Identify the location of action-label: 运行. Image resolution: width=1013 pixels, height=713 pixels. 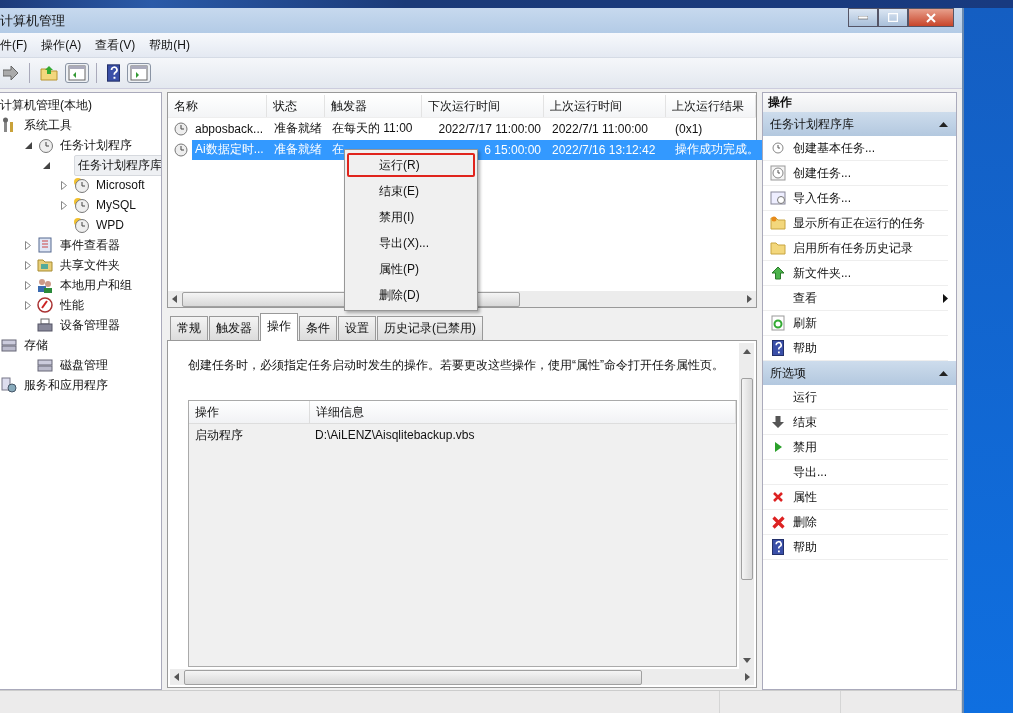
(805, 397).